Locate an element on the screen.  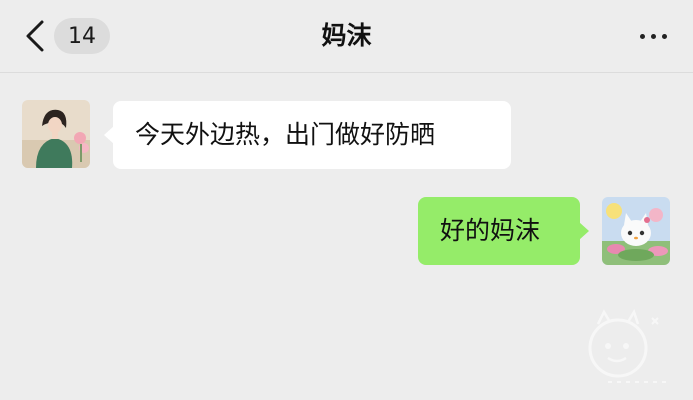
outgoing-message-bubble: 好的妈沫 is located at coordinates (503, 231).